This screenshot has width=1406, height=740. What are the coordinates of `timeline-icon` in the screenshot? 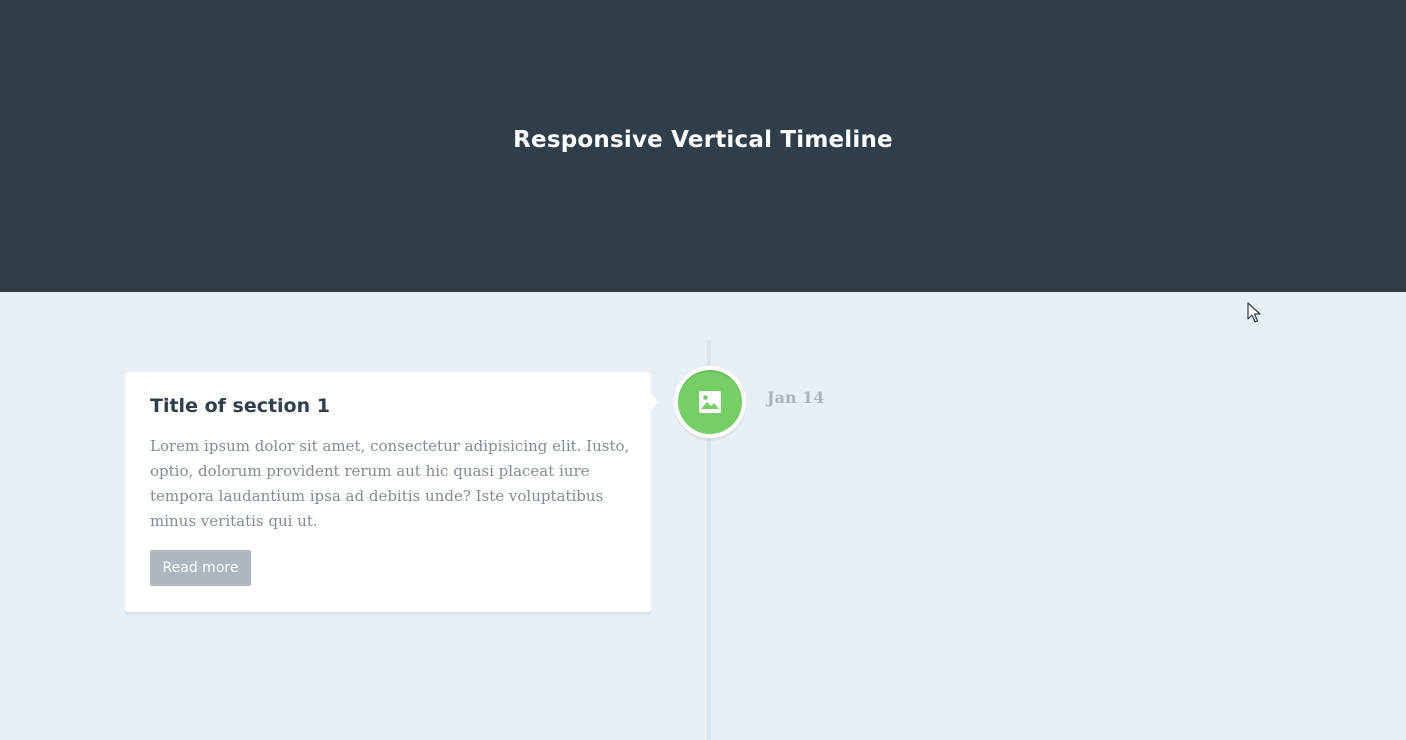 It's located at (710, 402).